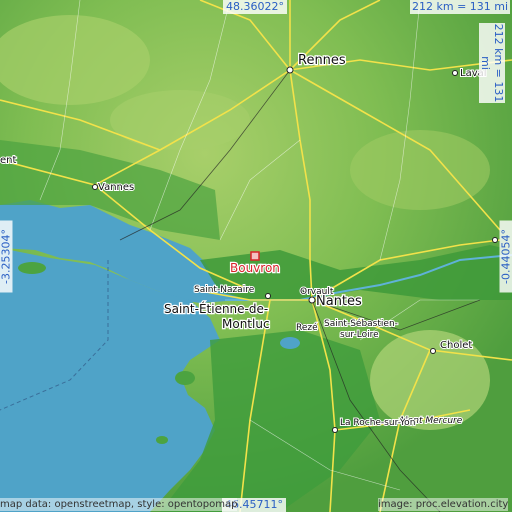 The width and height of the screenshot is (512, 512). I want to click on label-bouvron: Bouvron, so click(255, 268).